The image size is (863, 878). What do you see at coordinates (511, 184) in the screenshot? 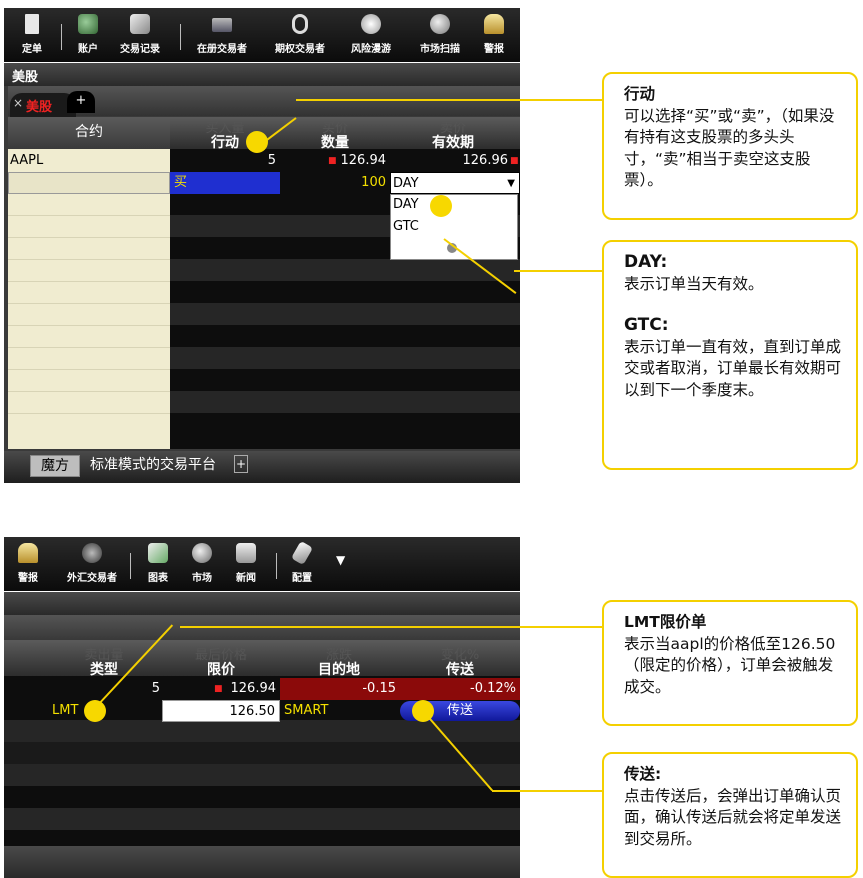
I see `chevron-down-icon: ▼` at bounding box center [511, 184].